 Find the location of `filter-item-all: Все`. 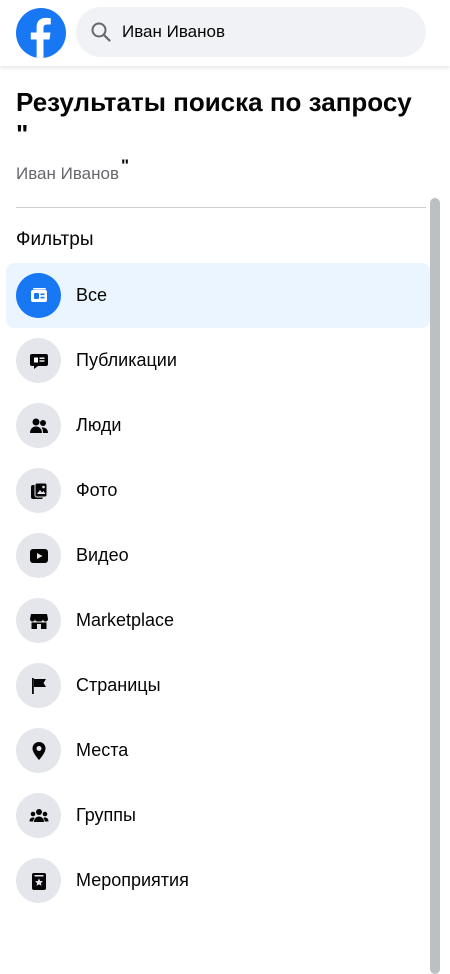

filter-item-all: Все is located at coordinates (218, 295).